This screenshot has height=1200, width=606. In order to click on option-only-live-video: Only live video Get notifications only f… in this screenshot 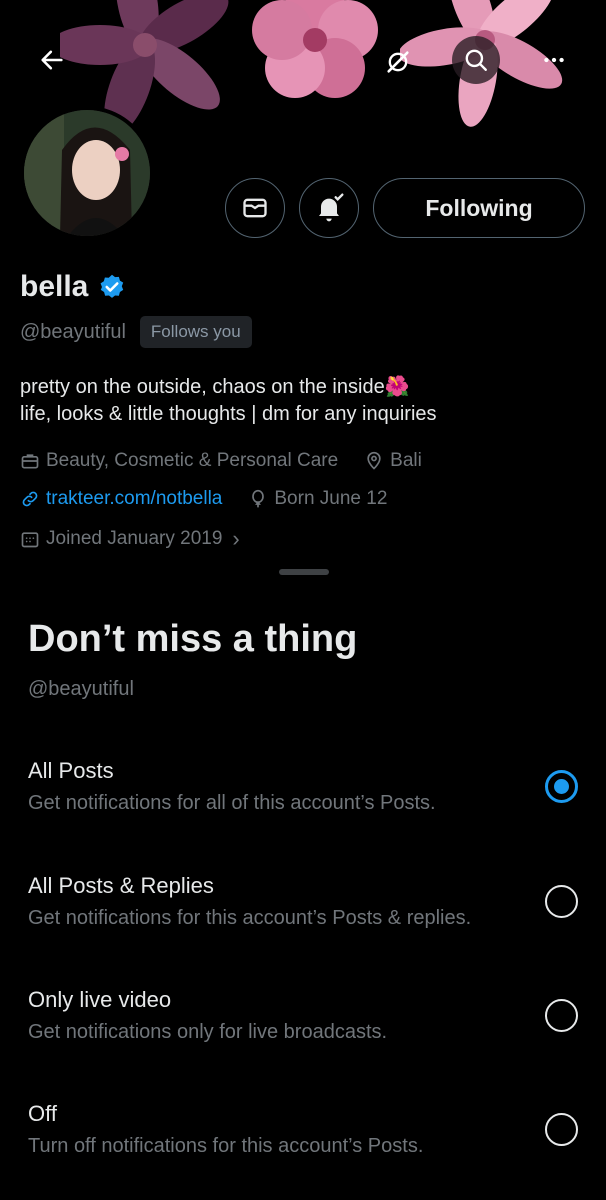, I will do `click(303, 1037)`.